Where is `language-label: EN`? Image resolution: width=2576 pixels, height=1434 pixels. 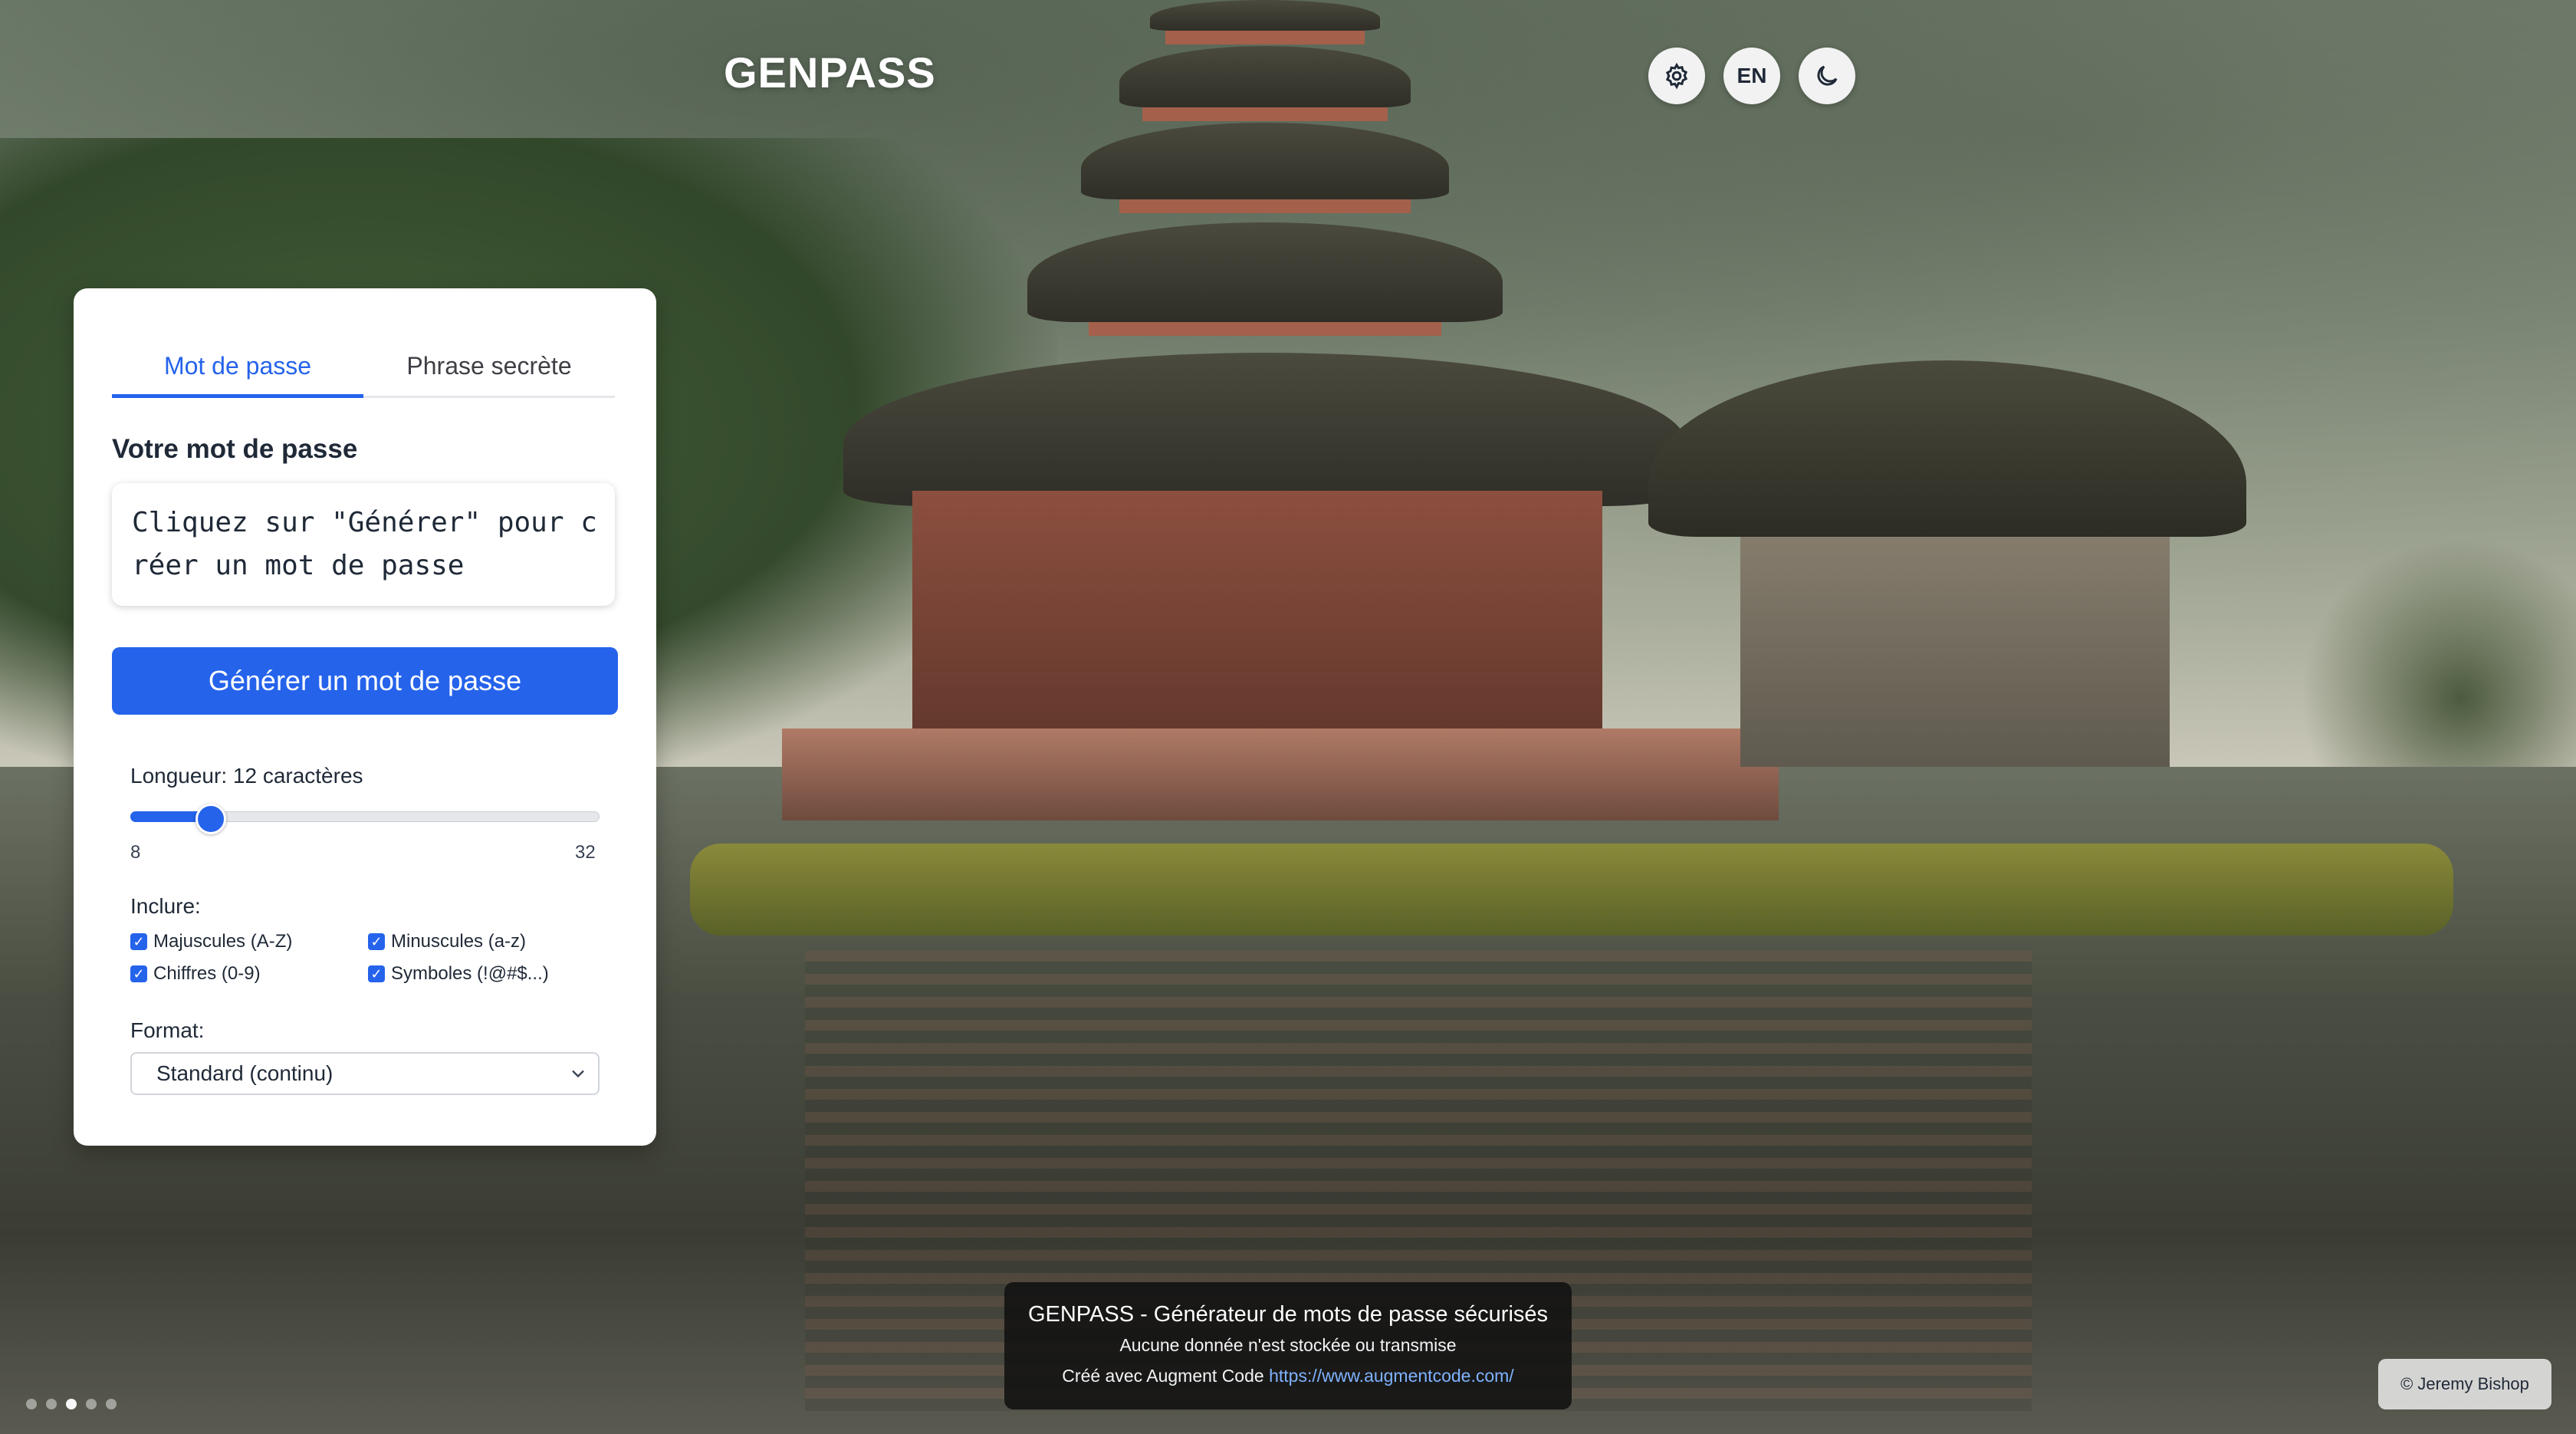 language-label: EN is located at coordinates (1752, 75).